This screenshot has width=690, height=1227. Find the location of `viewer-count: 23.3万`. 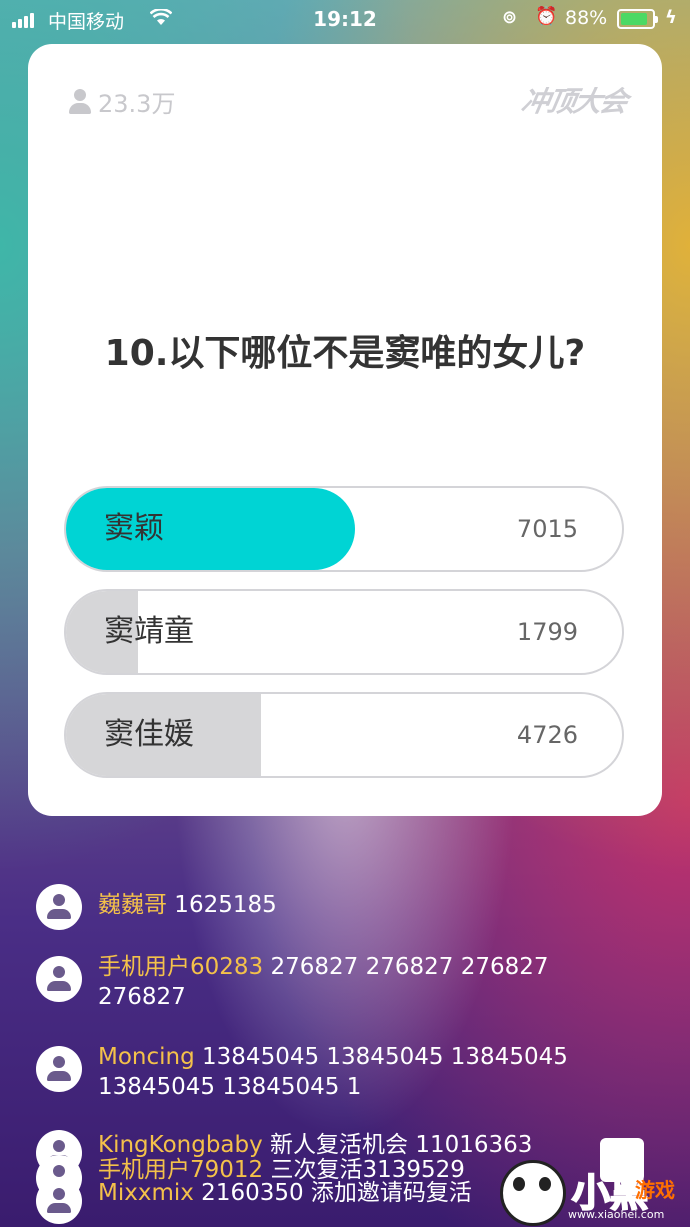

viewer-count: 23.3万 is located at coordinates (121, 101).